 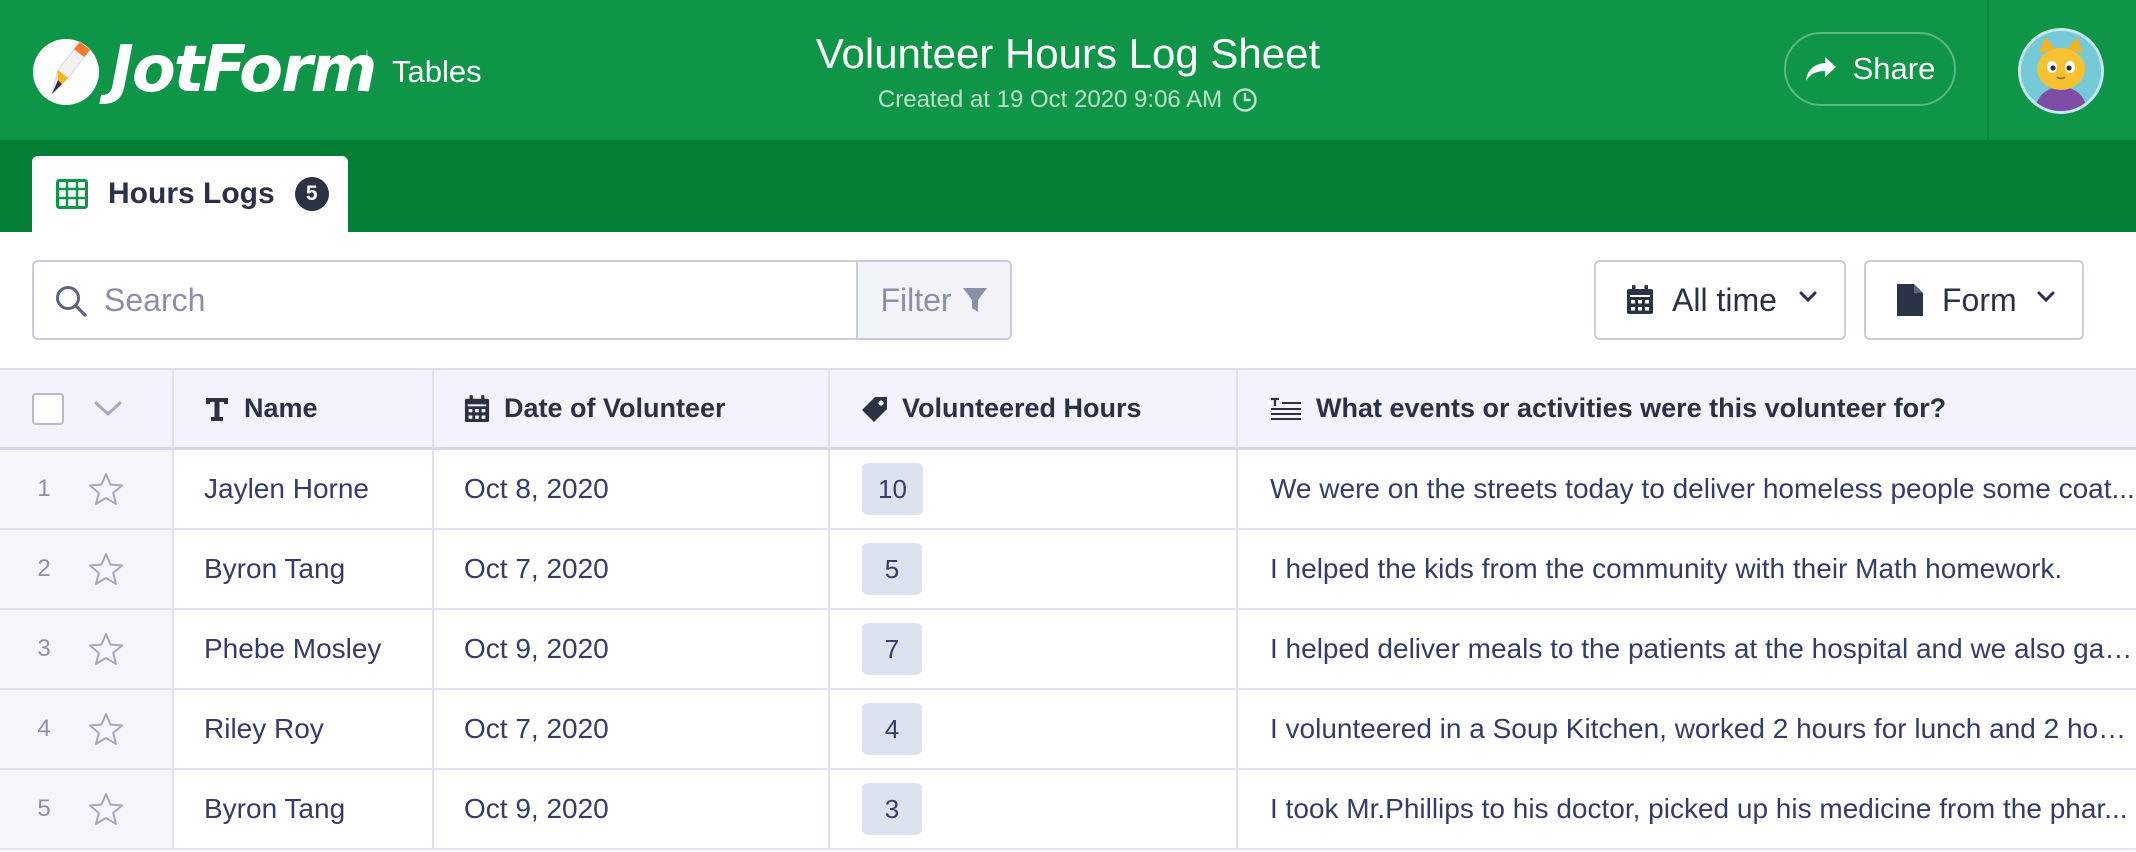 What do you see at coordinates (66, 72) in the screenshot?
I see `jotform-pencil-icon` at bounding box center [66, 72].